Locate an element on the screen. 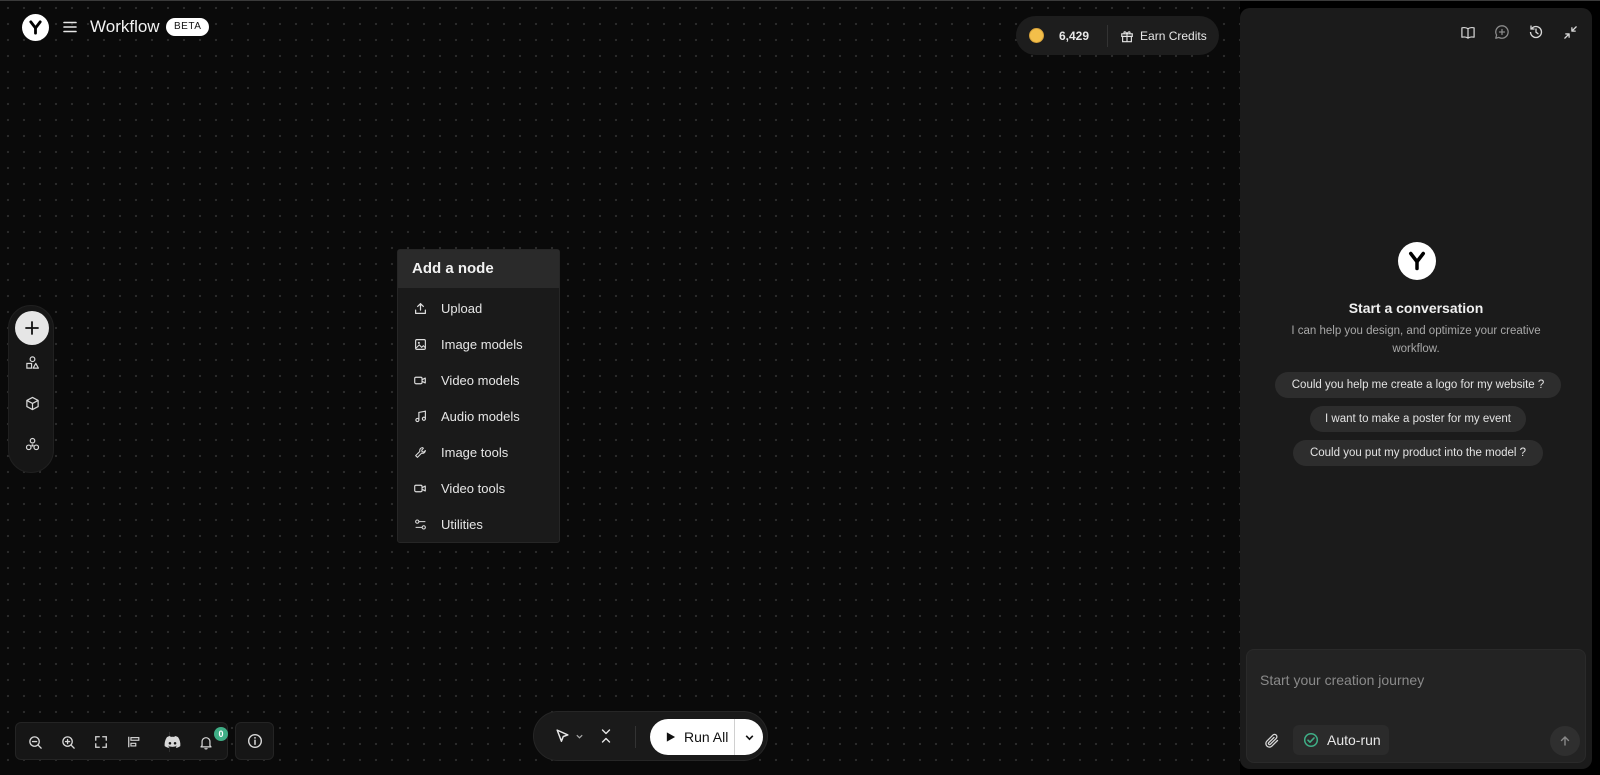 The height and width of the screenshot is (775, 1600). image-icon is located at coordinates (420, 344).